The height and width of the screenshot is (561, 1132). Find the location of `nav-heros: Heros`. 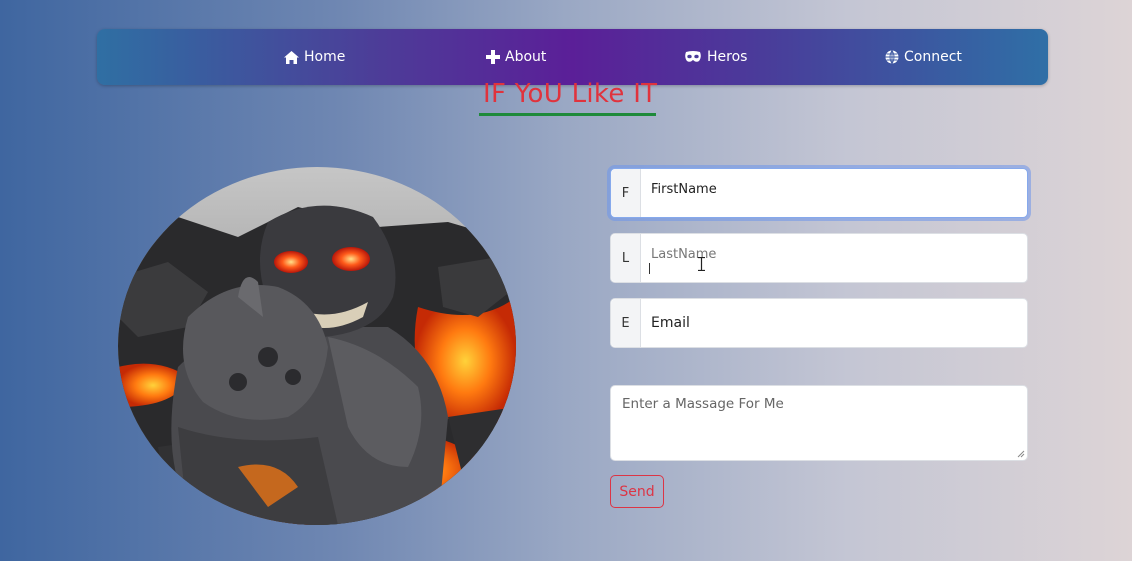

nav-heros: Heros is located at coordinates (715, 57).